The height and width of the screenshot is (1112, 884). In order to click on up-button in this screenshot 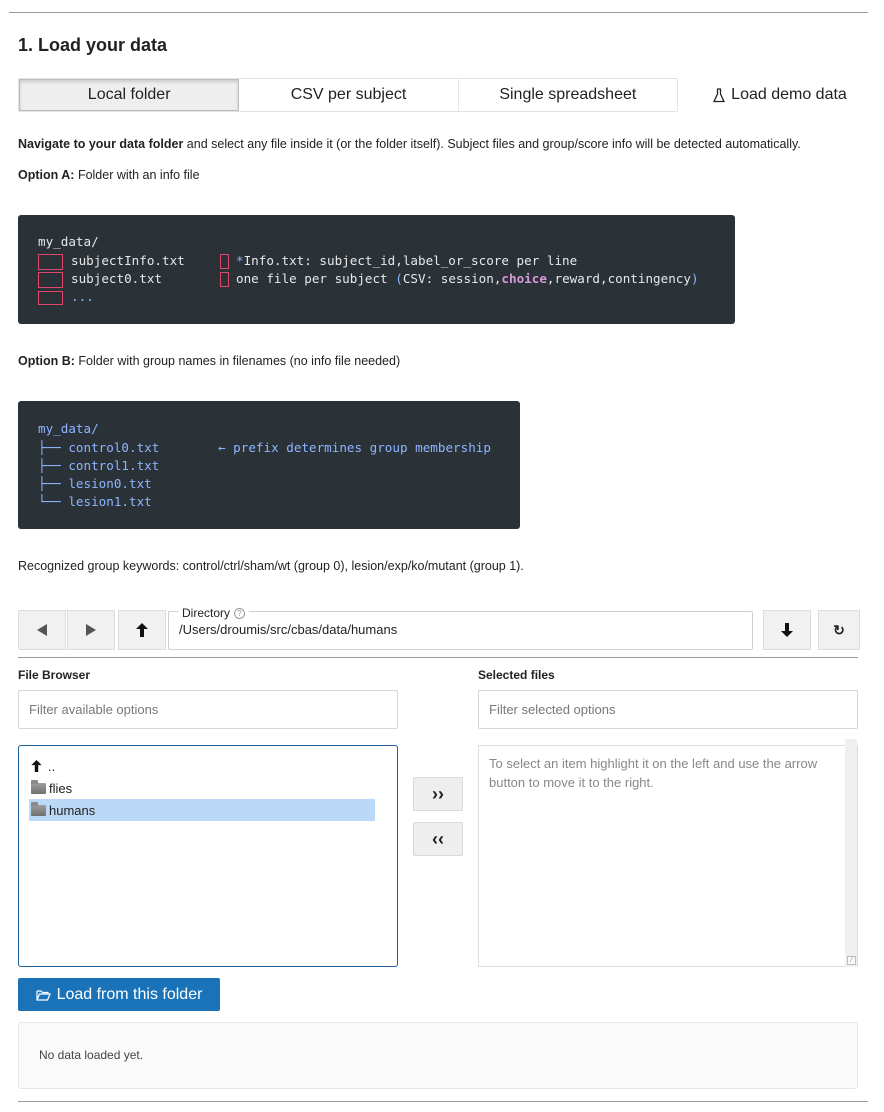, I will do `click(142, 630)`.